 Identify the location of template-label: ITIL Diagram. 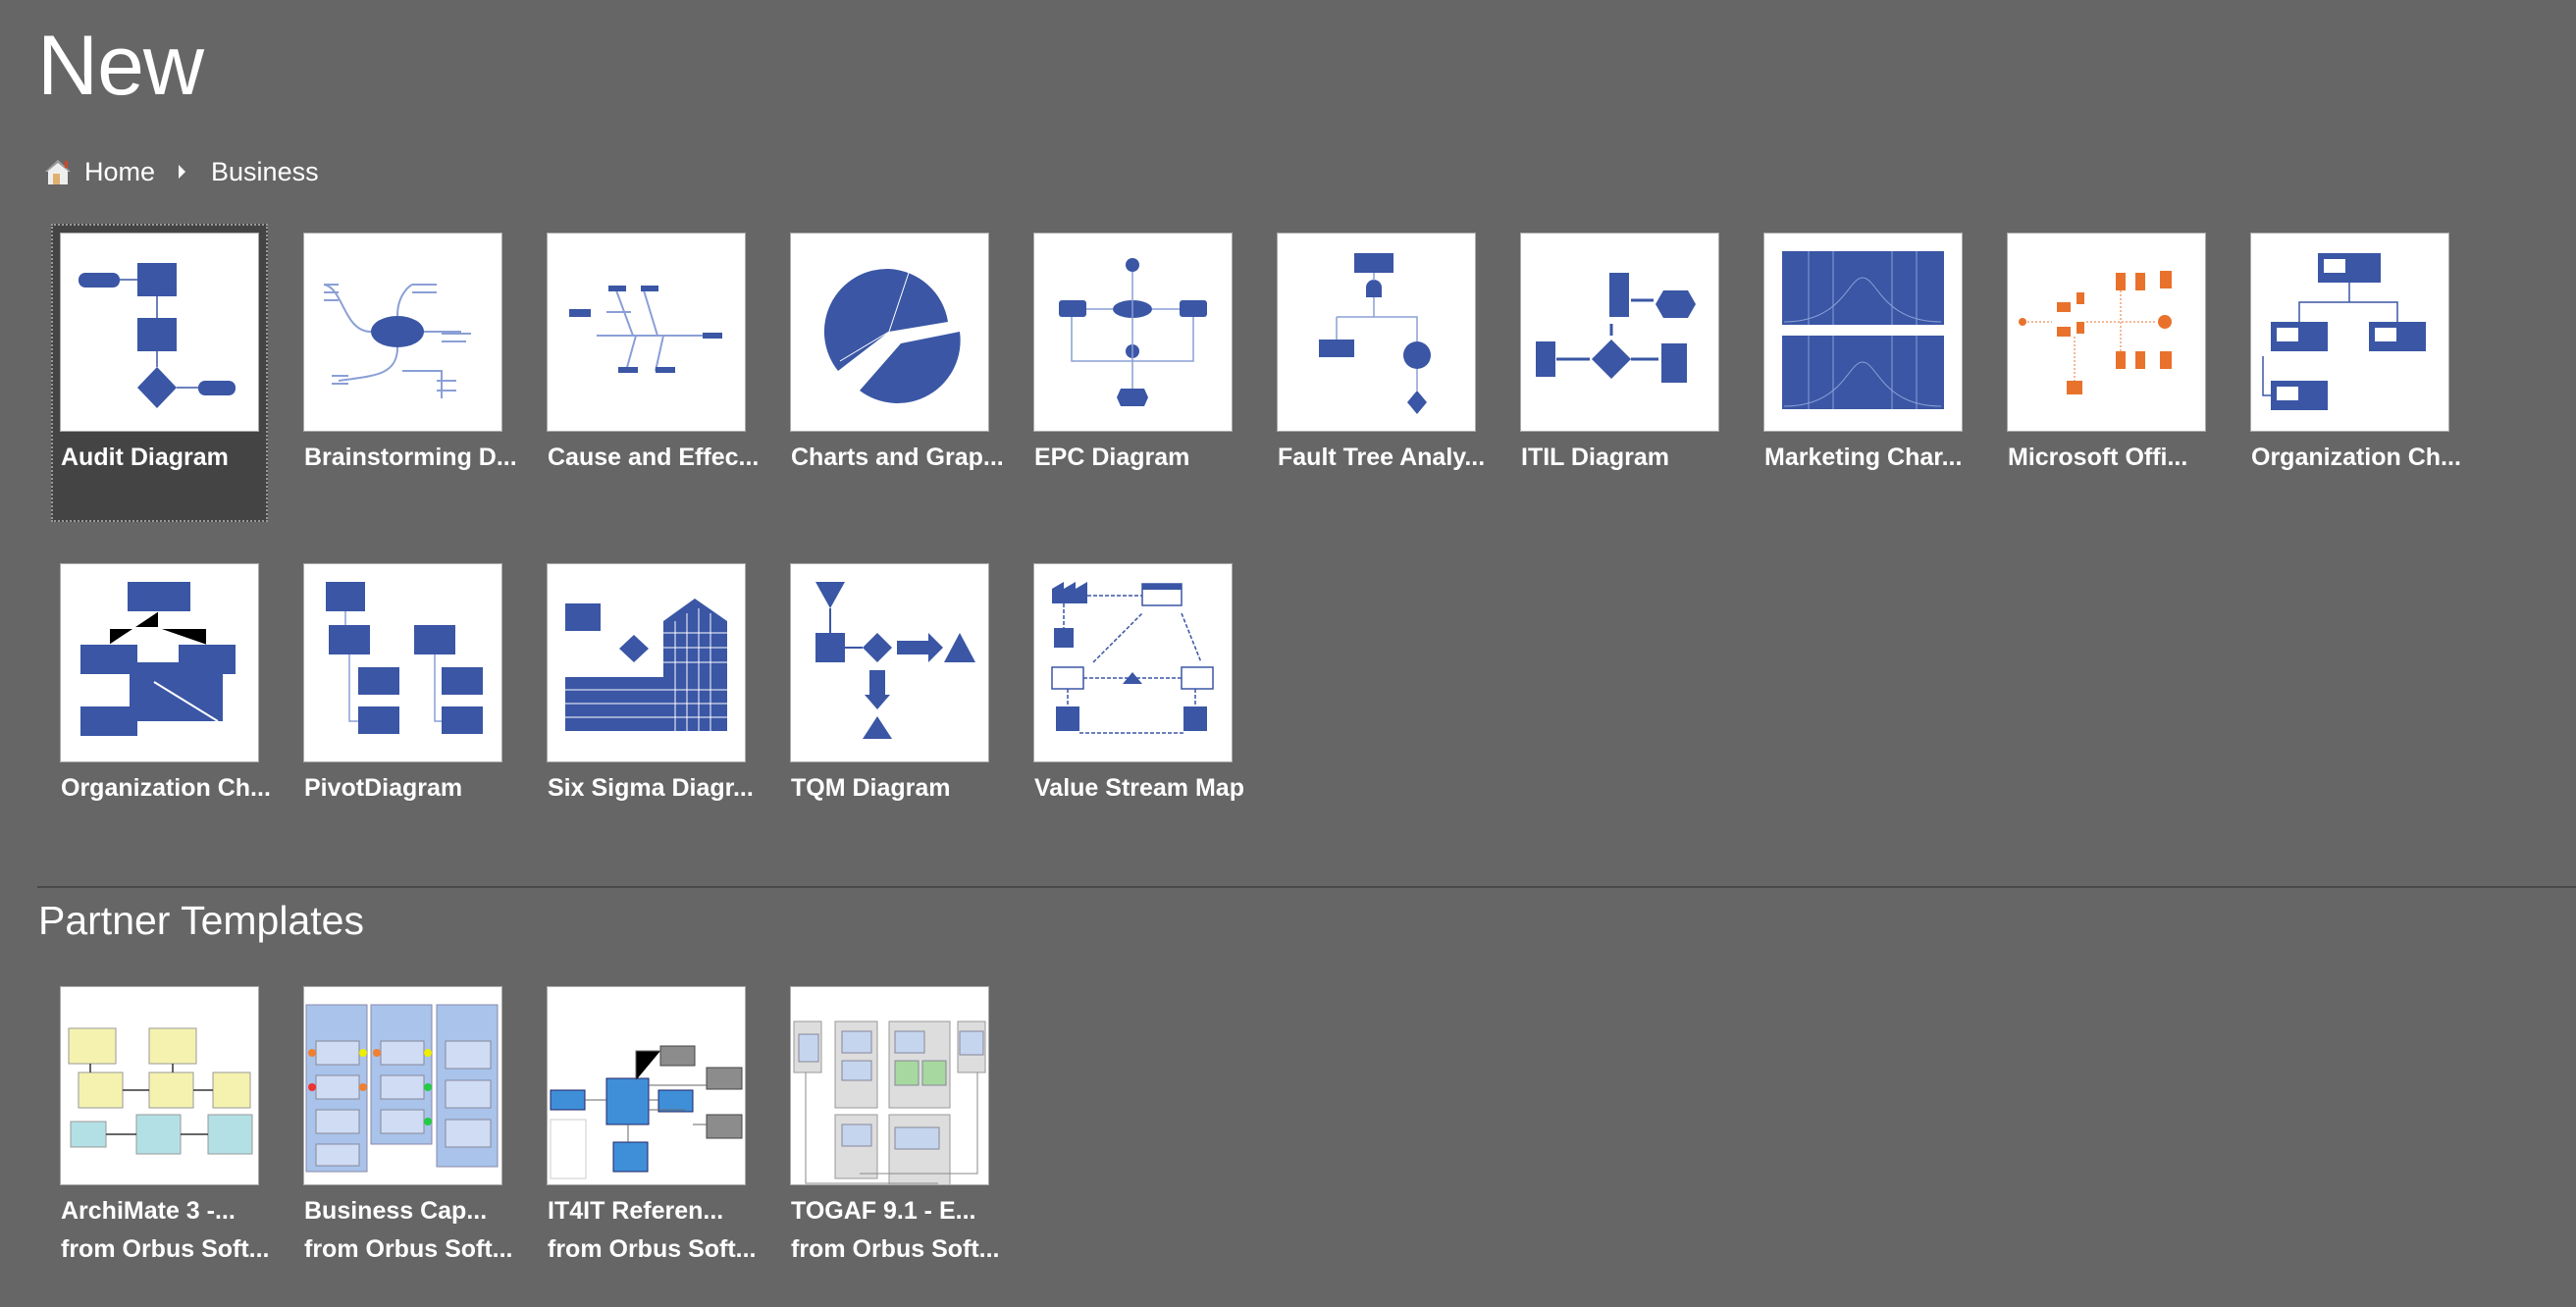
(1595, 457).